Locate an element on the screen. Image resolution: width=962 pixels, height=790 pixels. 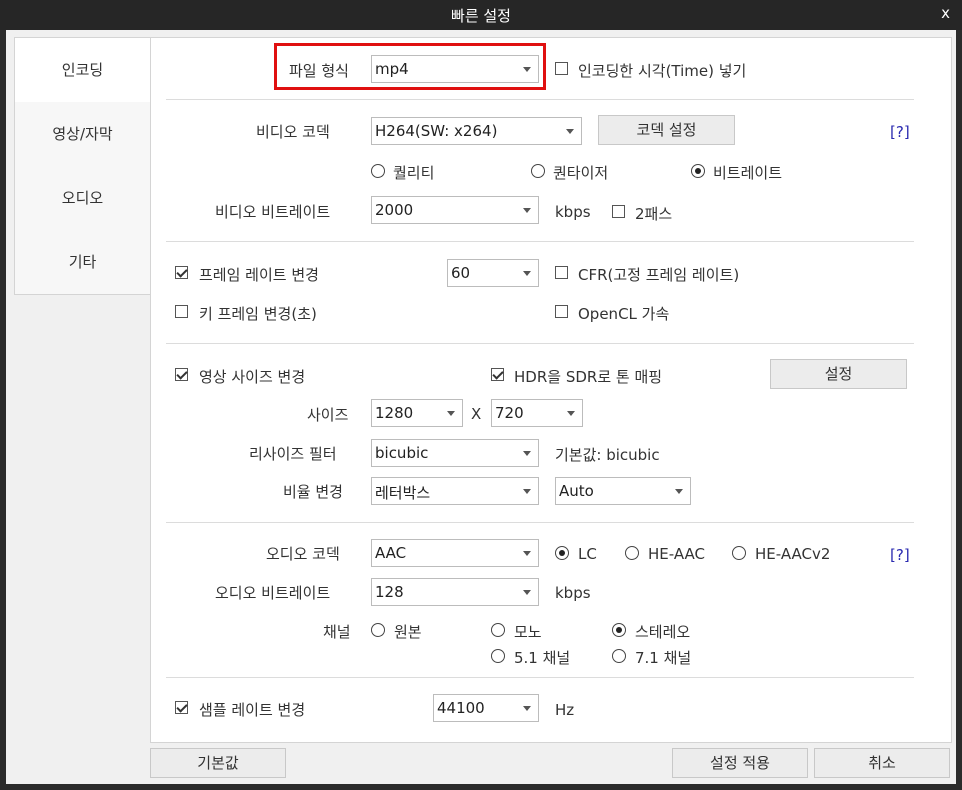
cfr-label: CFR(고정 프레임 레이트) is located at coordinates (659, 275).